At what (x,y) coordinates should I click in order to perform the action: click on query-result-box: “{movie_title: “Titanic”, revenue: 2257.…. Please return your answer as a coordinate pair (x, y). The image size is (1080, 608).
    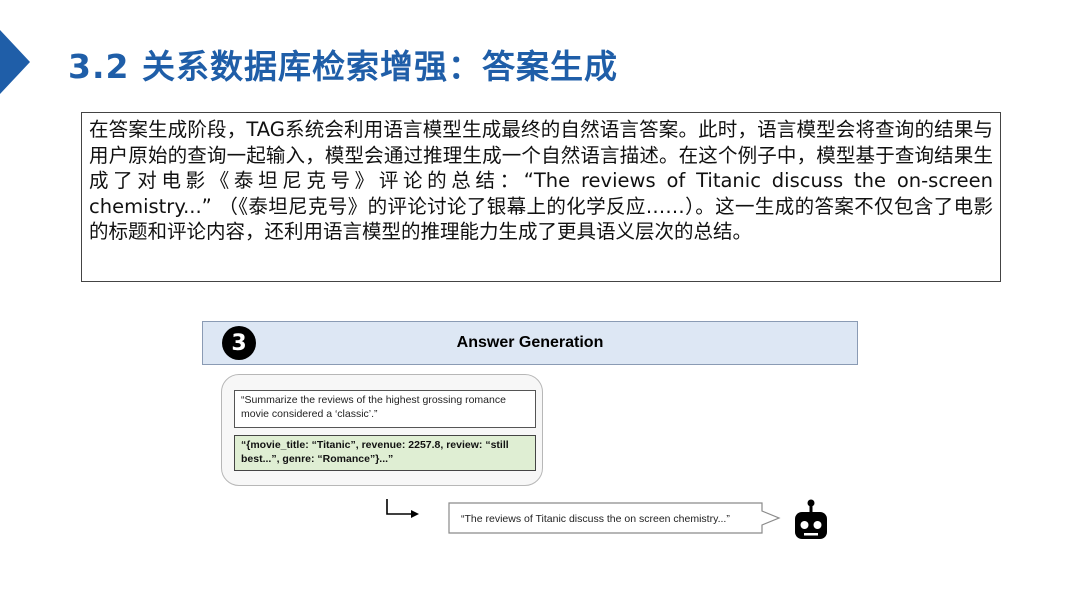
    Looking at the image, I should click on (385, 453).